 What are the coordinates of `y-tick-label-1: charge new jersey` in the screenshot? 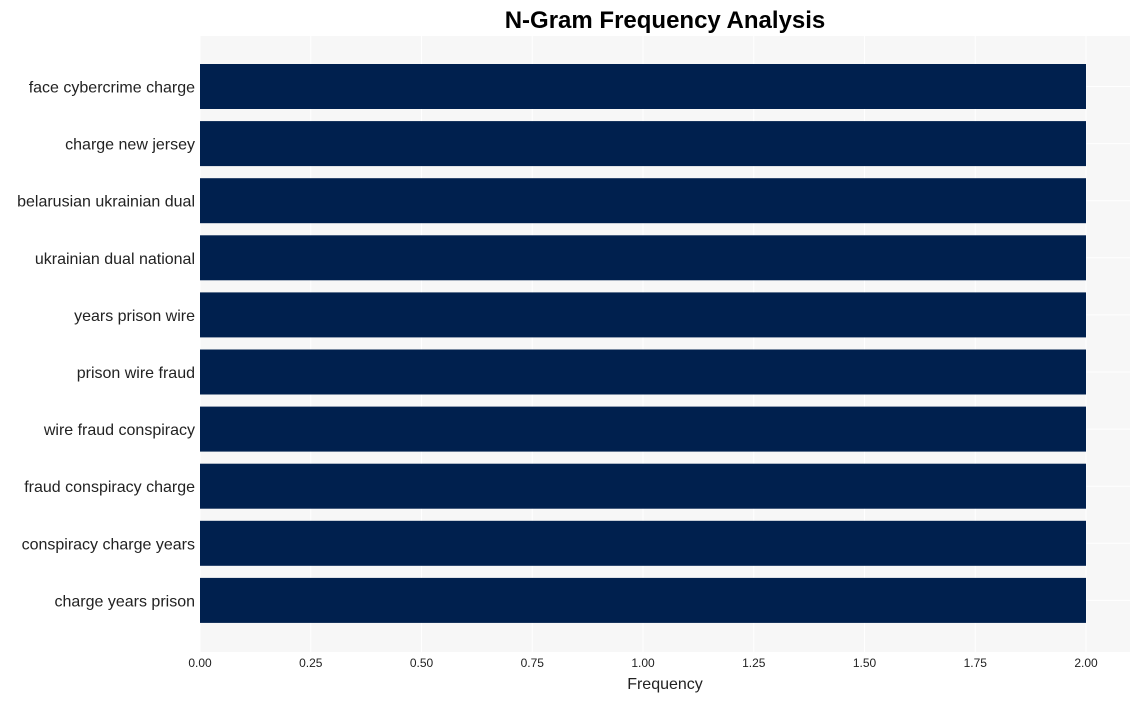 It's located at (130, 145).